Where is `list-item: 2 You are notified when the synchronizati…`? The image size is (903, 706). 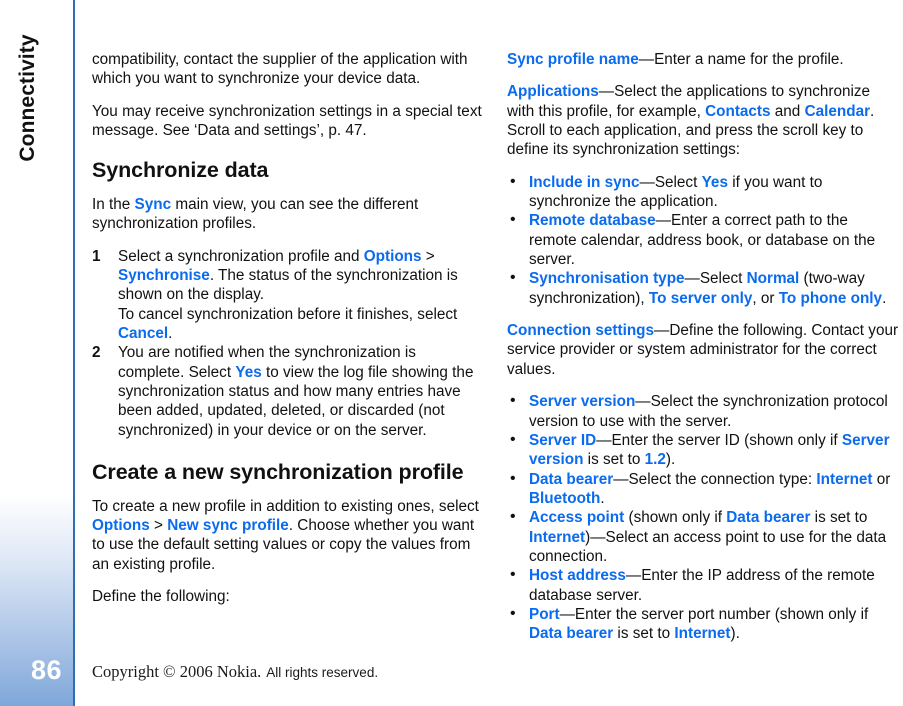 list-item: 2 You are notified when the synchronizati… is located at coordinates (283, 391).